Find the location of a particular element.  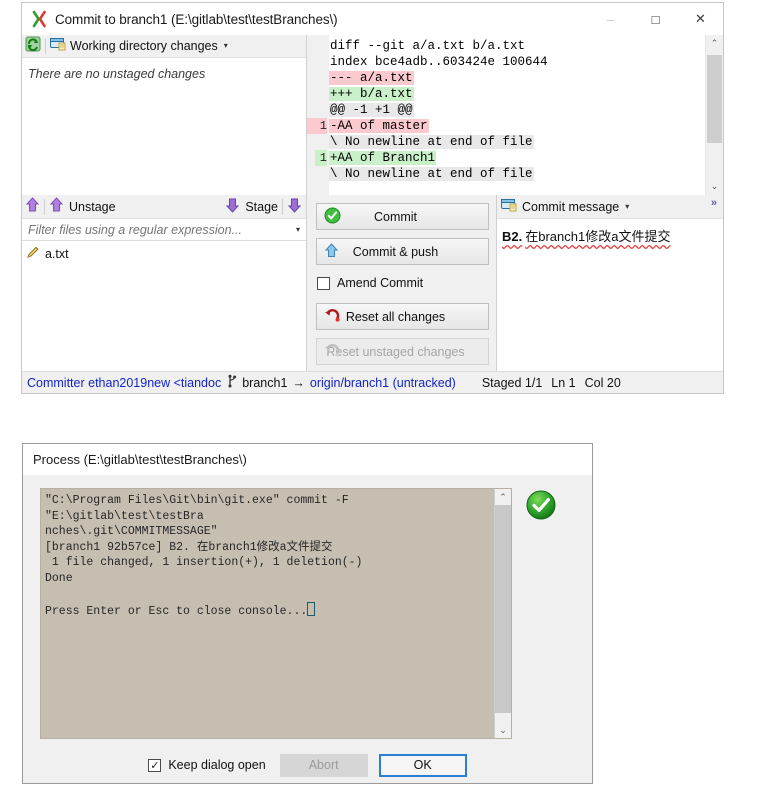

close-button: ✕ is located at coordinates (700, 19).